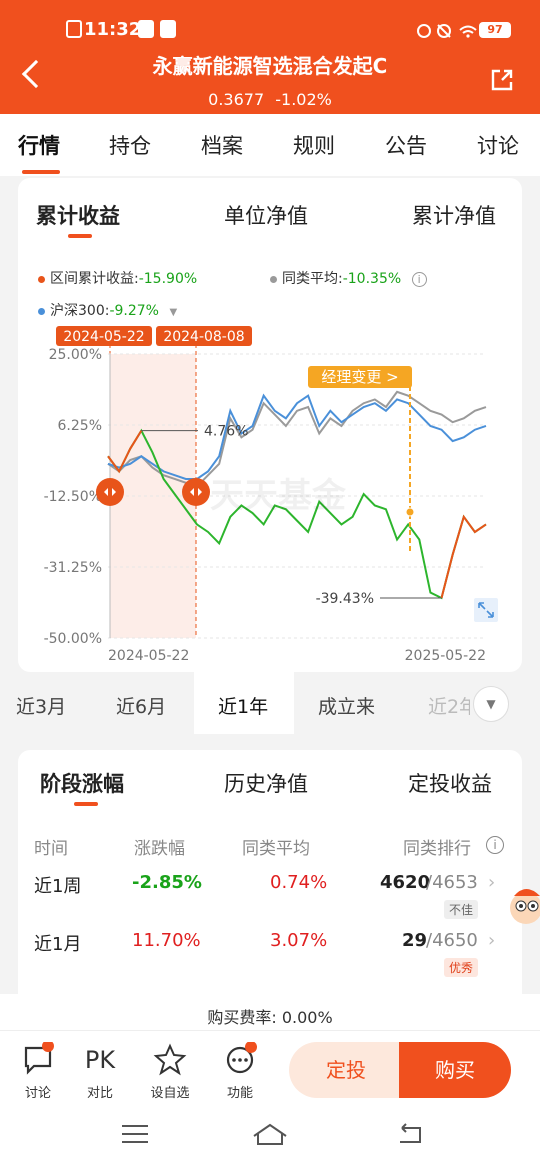 The image size is (540, 1170). Describe the element at coordinates (80, 311) in the screenshot. I see `legend-index-label: 沪深300:` at that location.